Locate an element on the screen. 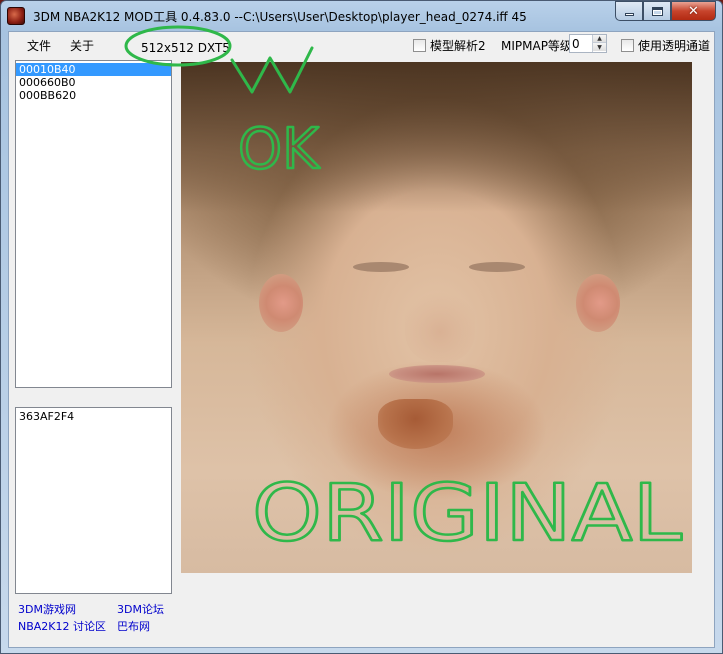 This screenshot has height=654, width=723. app-icon is located at coordinates (16, 16).